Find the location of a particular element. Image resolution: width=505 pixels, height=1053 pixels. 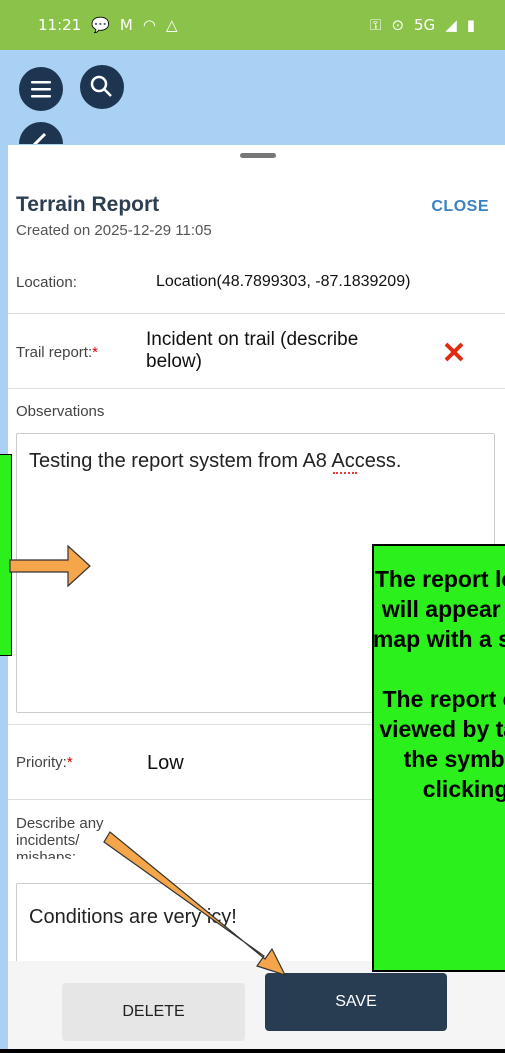

drive-notification-icon: △ is located at coordinates (171, 25).